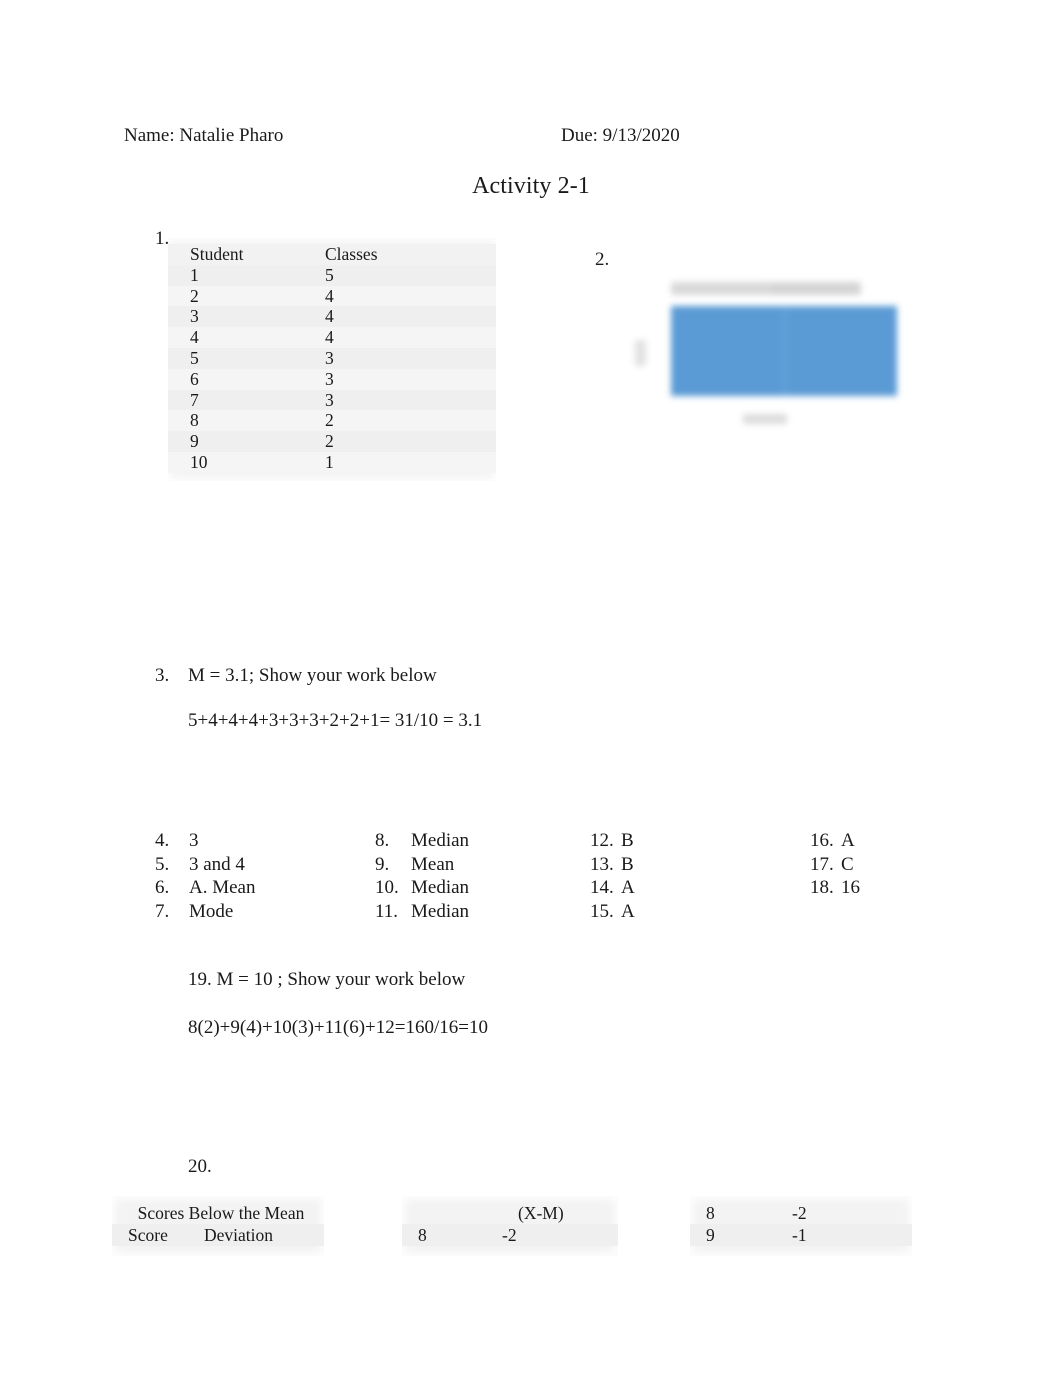  What do you see at coordinates (700, 865) in the screenshot?
I see `answer-item: 13. B` at bounding box center [700, 865].